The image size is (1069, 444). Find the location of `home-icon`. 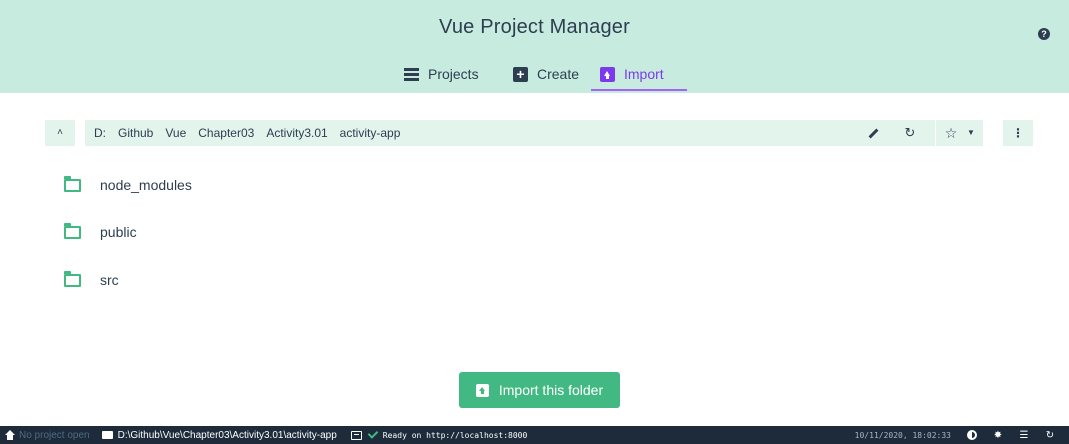

home-icon is located at coordinates (10, 435).